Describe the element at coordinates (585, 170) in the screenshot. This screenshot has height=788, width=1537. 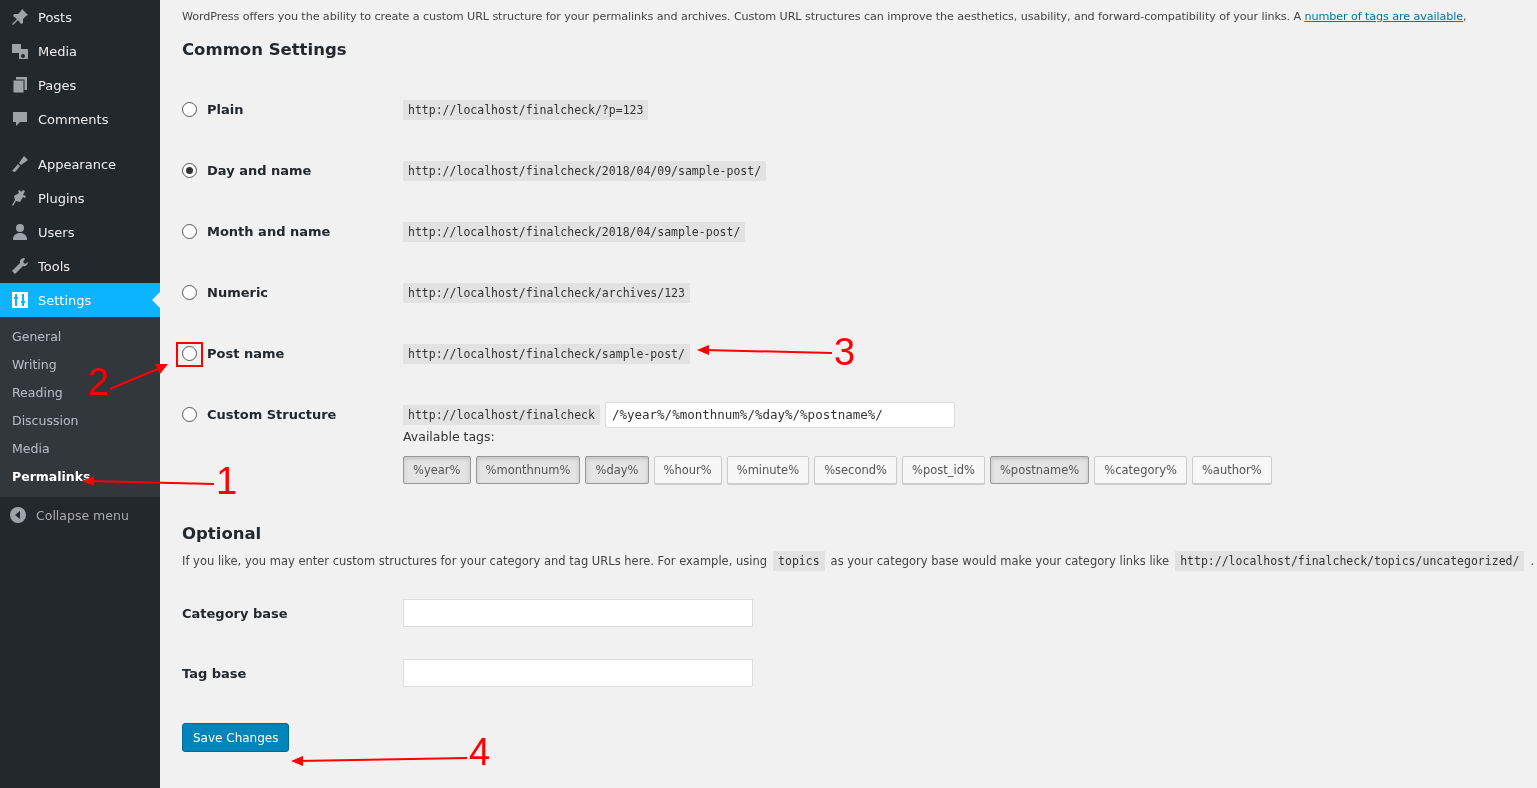
I see `url-example: http://localhost/finalcheck/2018/04/09/sample-post/` at that location.